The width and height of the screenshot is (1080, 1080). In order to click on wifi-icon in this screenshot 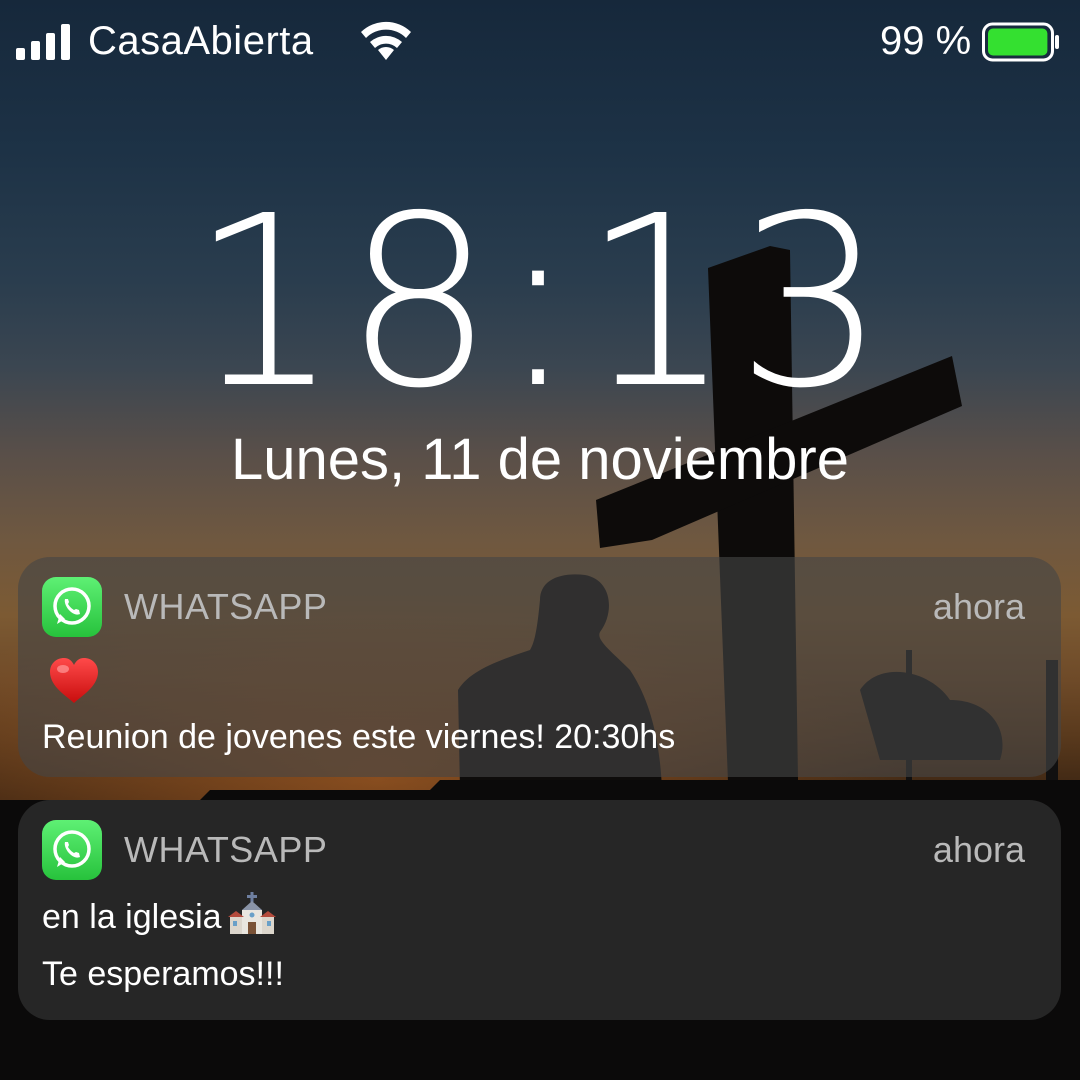, I will do `click(386, 40)`.